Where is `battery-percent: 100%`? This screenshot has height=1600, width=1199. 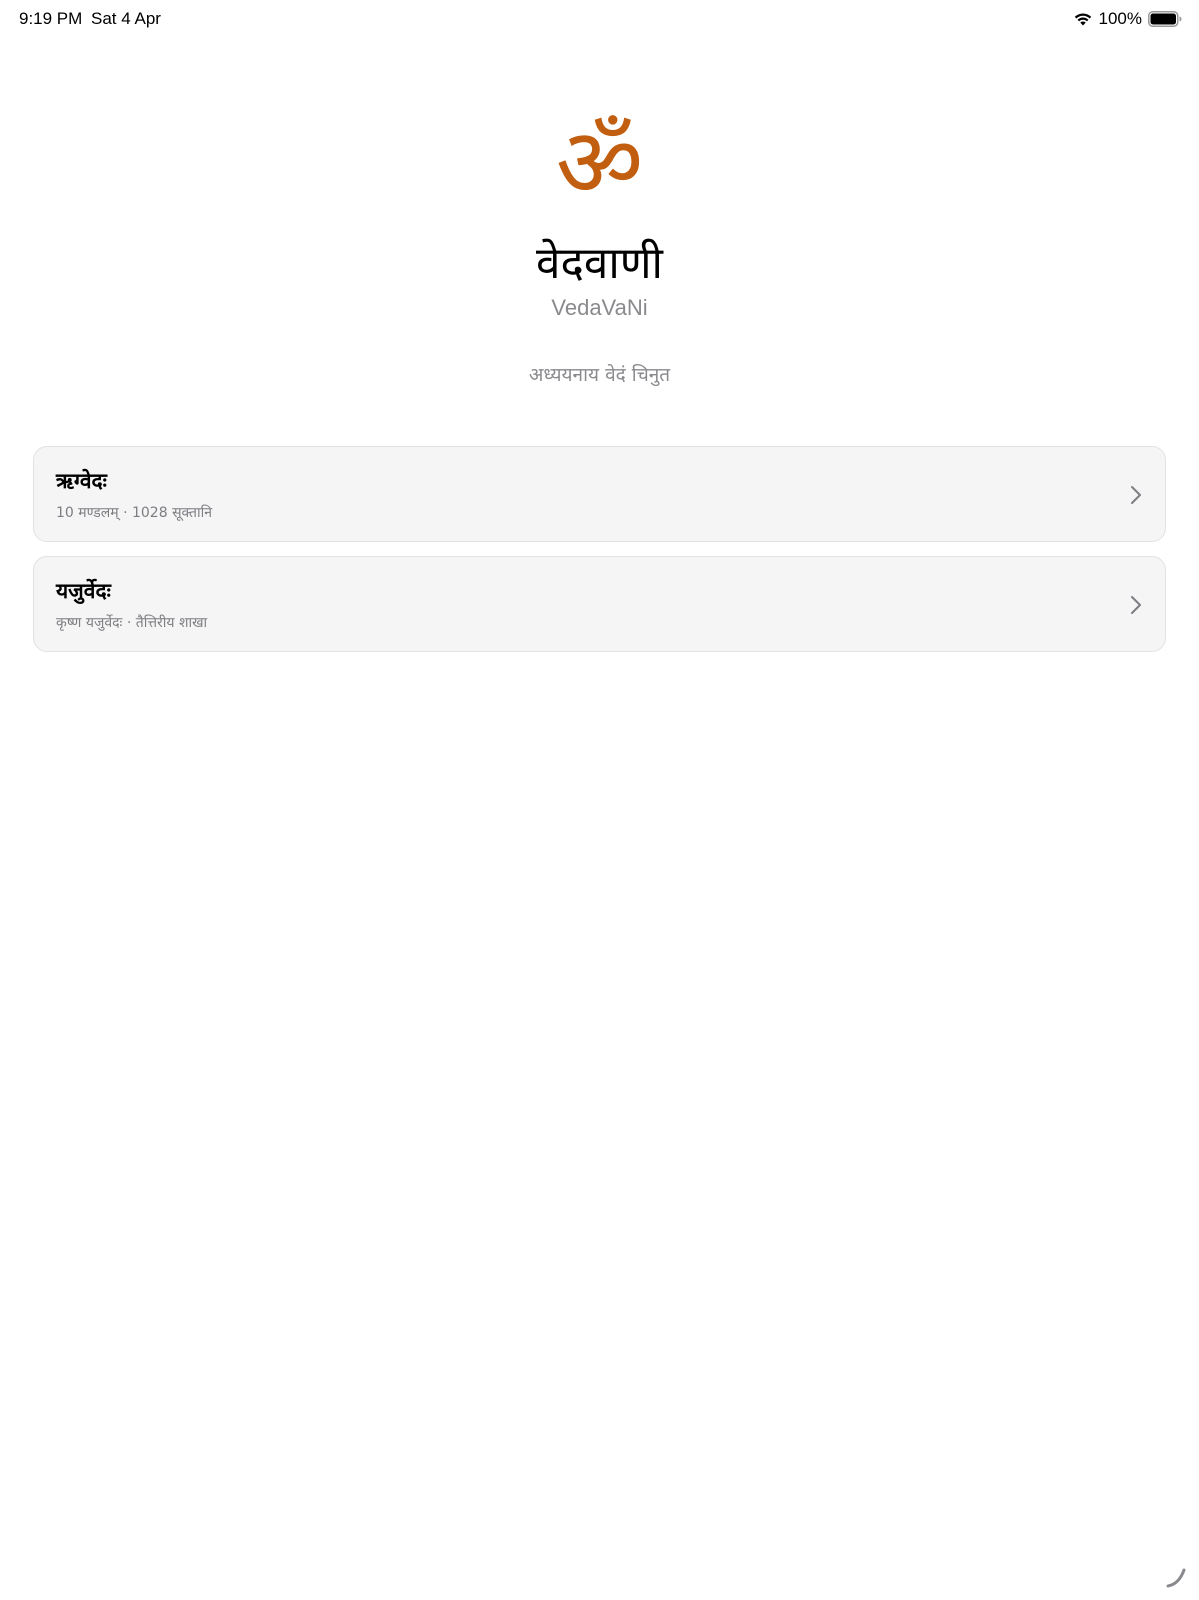
battery-percent: 100% is located at coordinates (1120, 18).